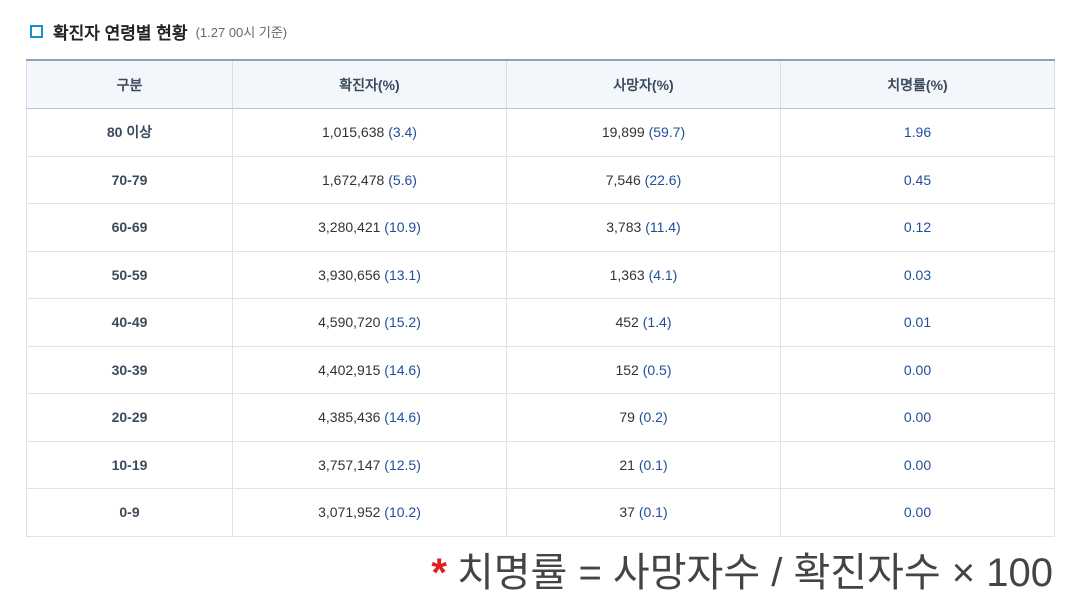 The width and height of the screenshot is (1080, 601). I want to click on deaths-cell: 1,363 (4.1), so click(643, 274).